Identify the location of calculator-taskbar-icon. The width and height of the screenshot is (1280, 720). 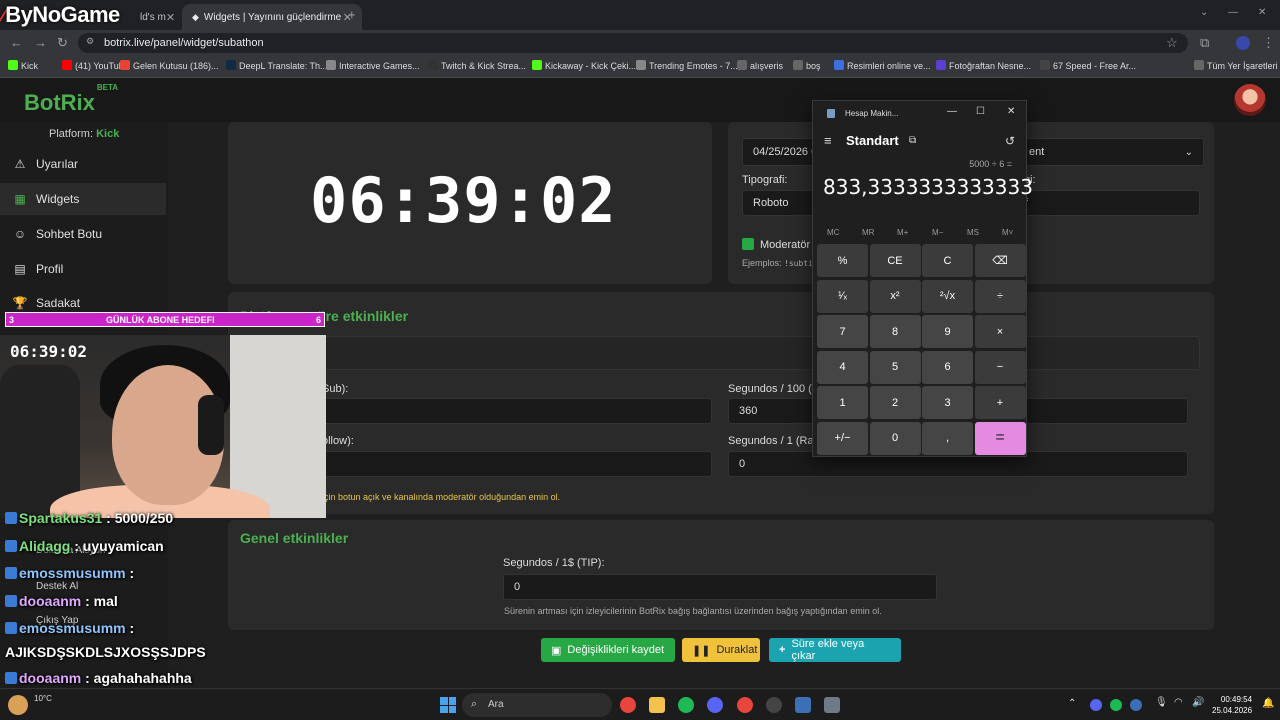
(832, 705).